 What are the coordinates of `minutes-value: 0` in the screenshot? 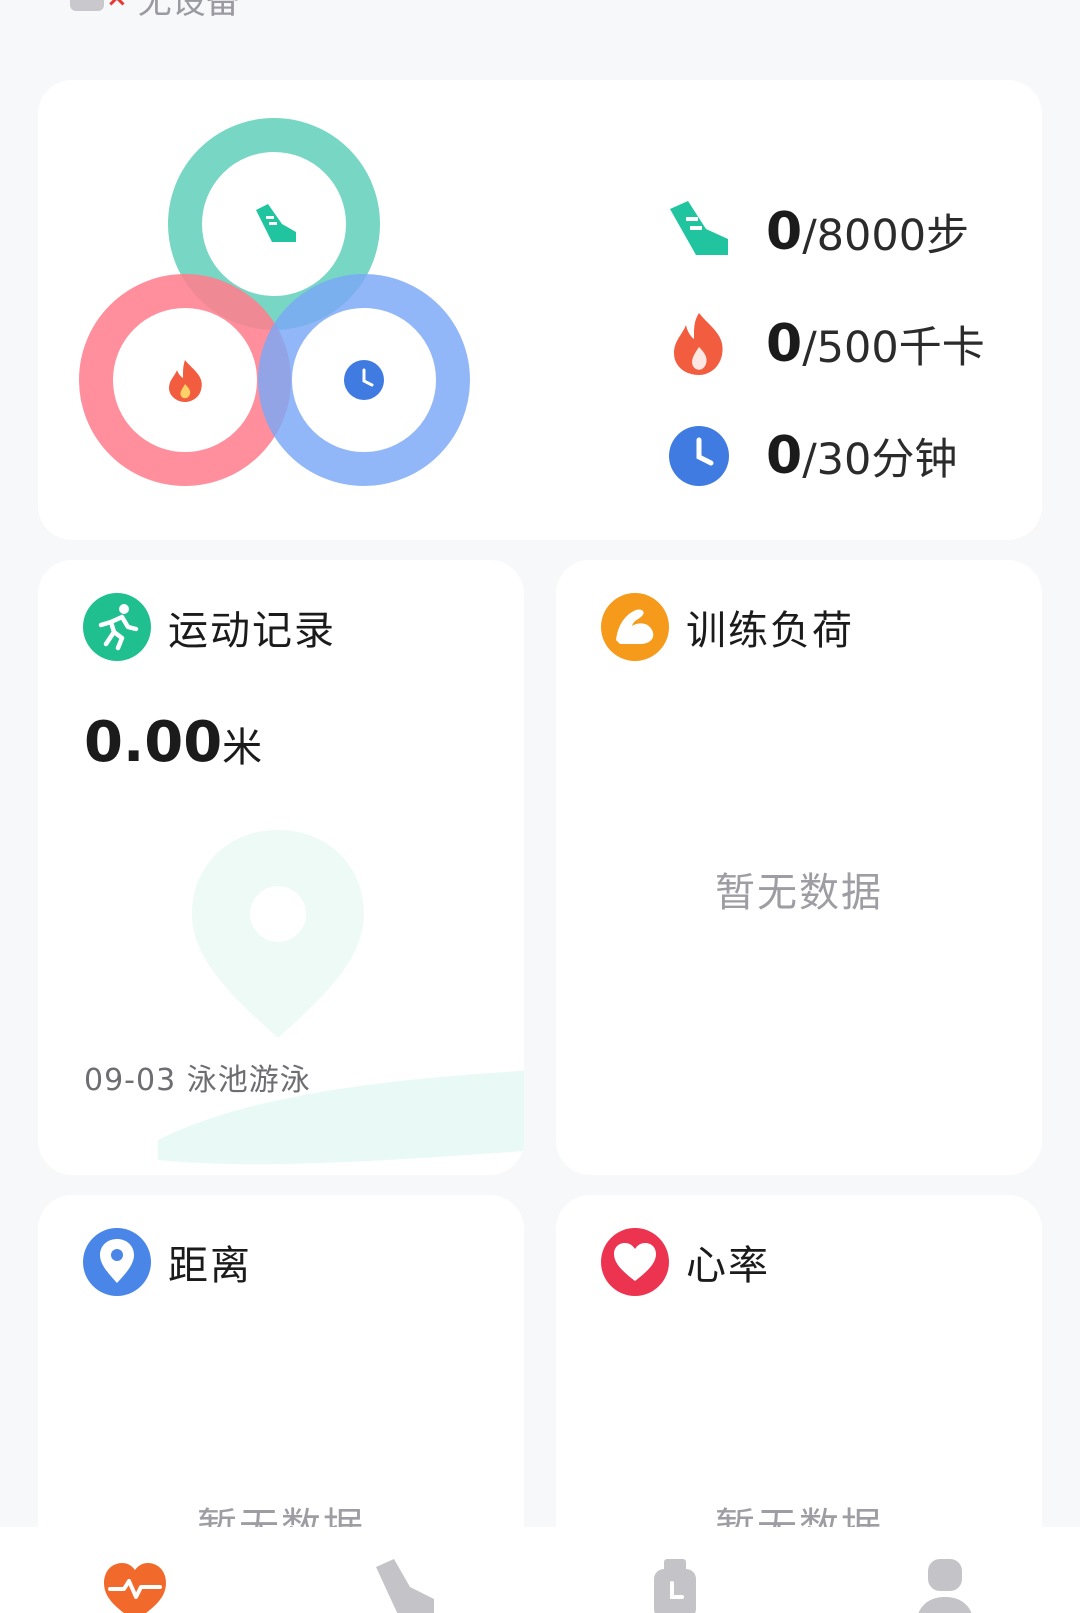 It's located at (784, 456).